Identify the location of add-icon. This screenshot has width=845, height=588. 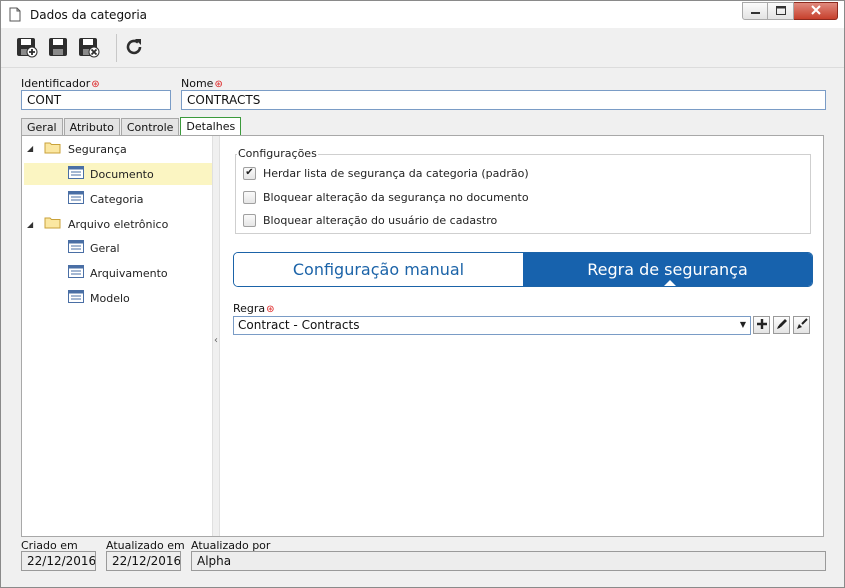
(761, 325).